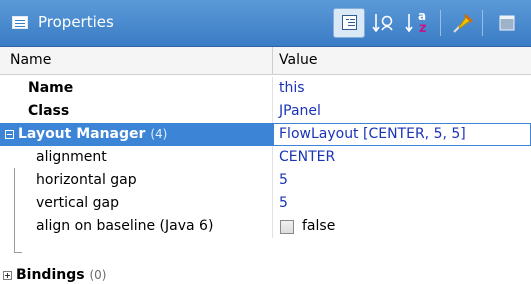  What do you see at coordinates (265, 88) in the screenshot?
I see `property-row-name: Name this` at bounding box center [265, 88].